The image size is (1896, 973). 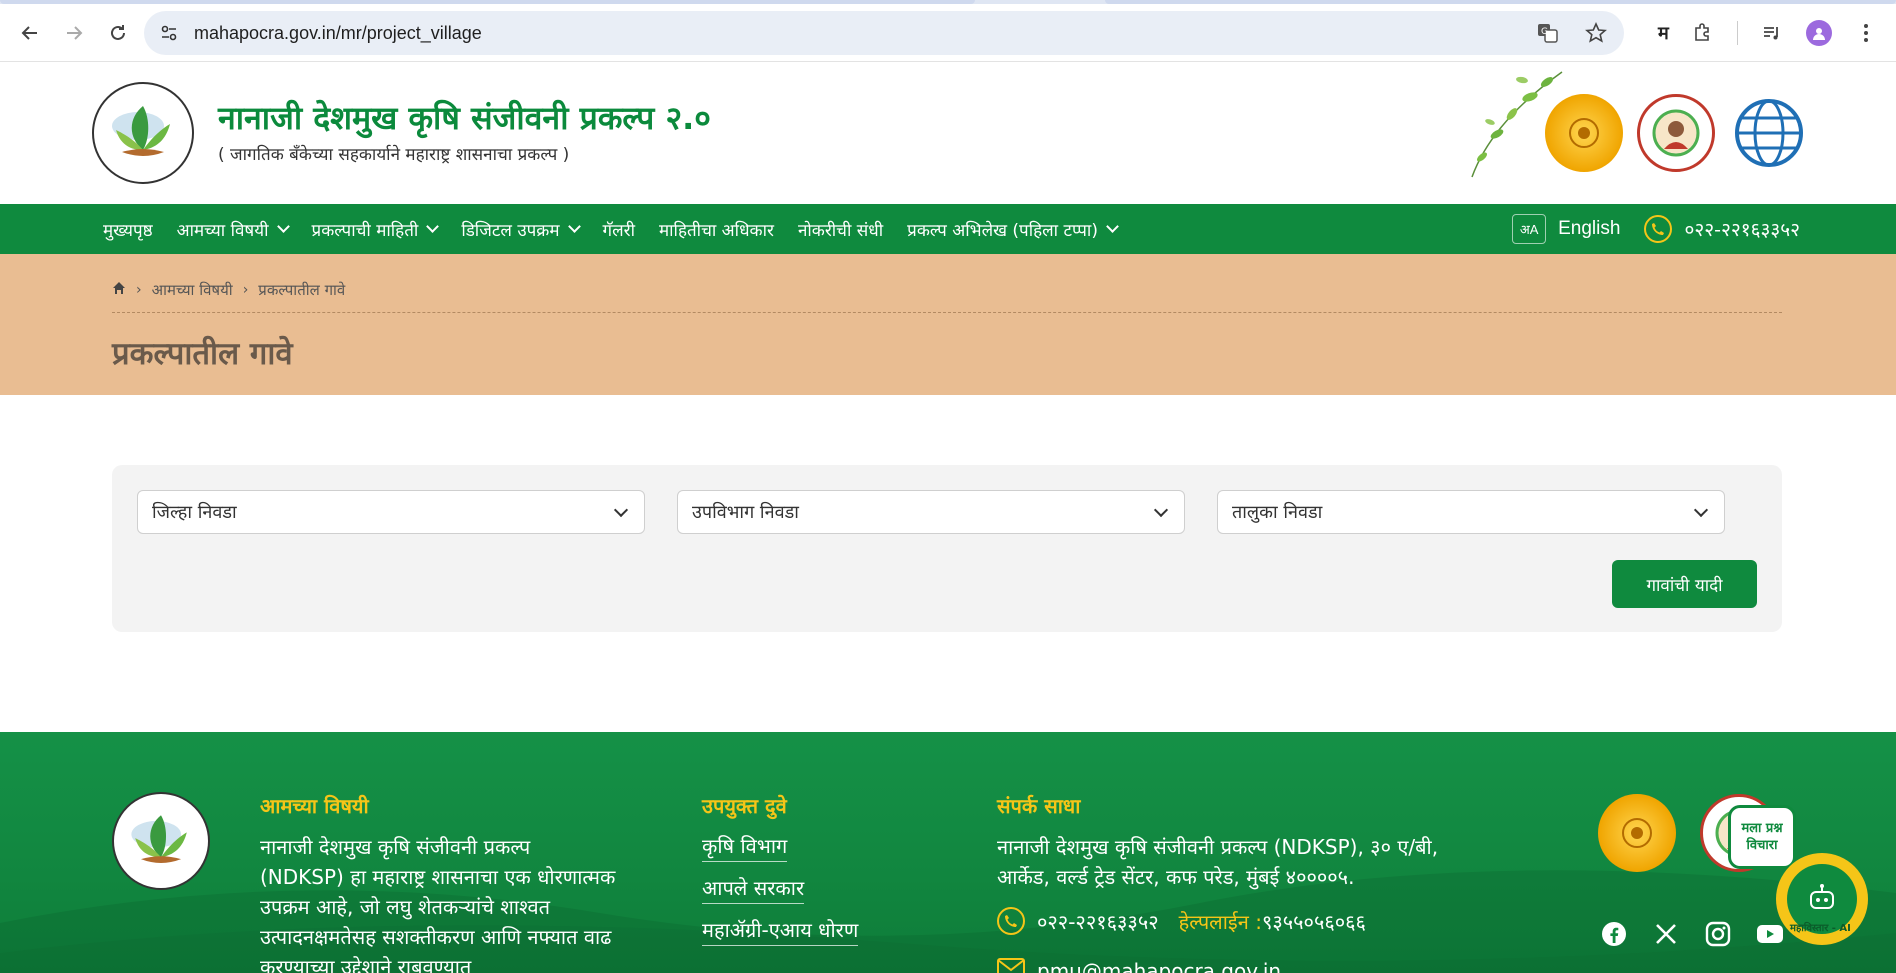 I want to click on toolbar-divider, so click(x=1737, y=33).